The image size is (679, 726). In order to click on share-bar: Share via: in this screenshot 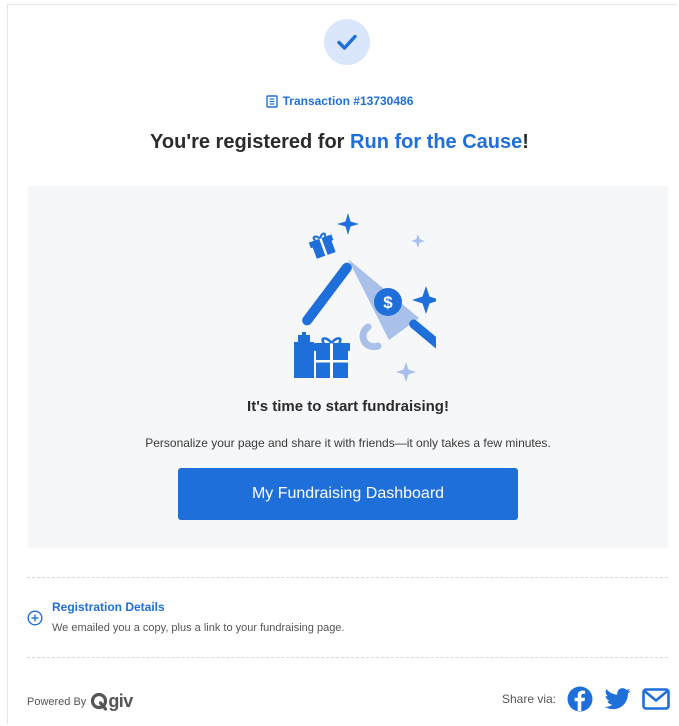, I will do `click(586, 699)`.